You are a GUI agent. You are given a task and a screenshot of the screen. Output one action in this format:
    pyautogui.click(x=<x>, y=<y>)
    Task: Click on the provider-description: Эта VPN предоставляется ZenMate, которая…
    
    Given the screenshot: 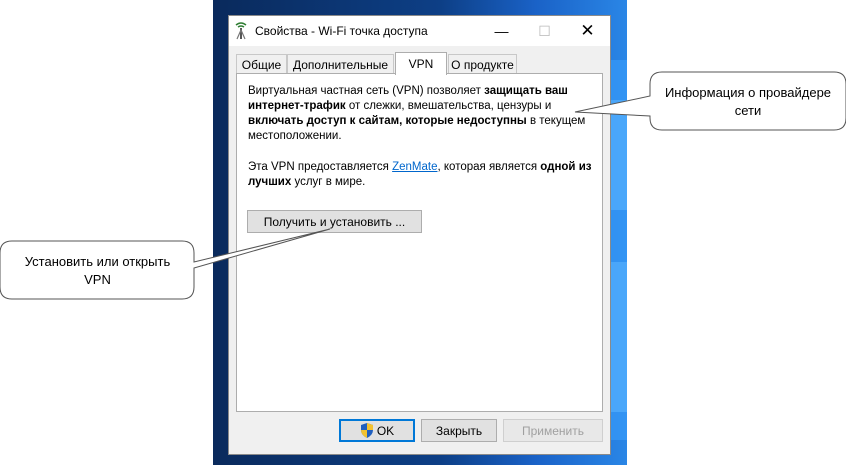 What is the action you would take?
    pyautogui.click(x=420, y=175)
    